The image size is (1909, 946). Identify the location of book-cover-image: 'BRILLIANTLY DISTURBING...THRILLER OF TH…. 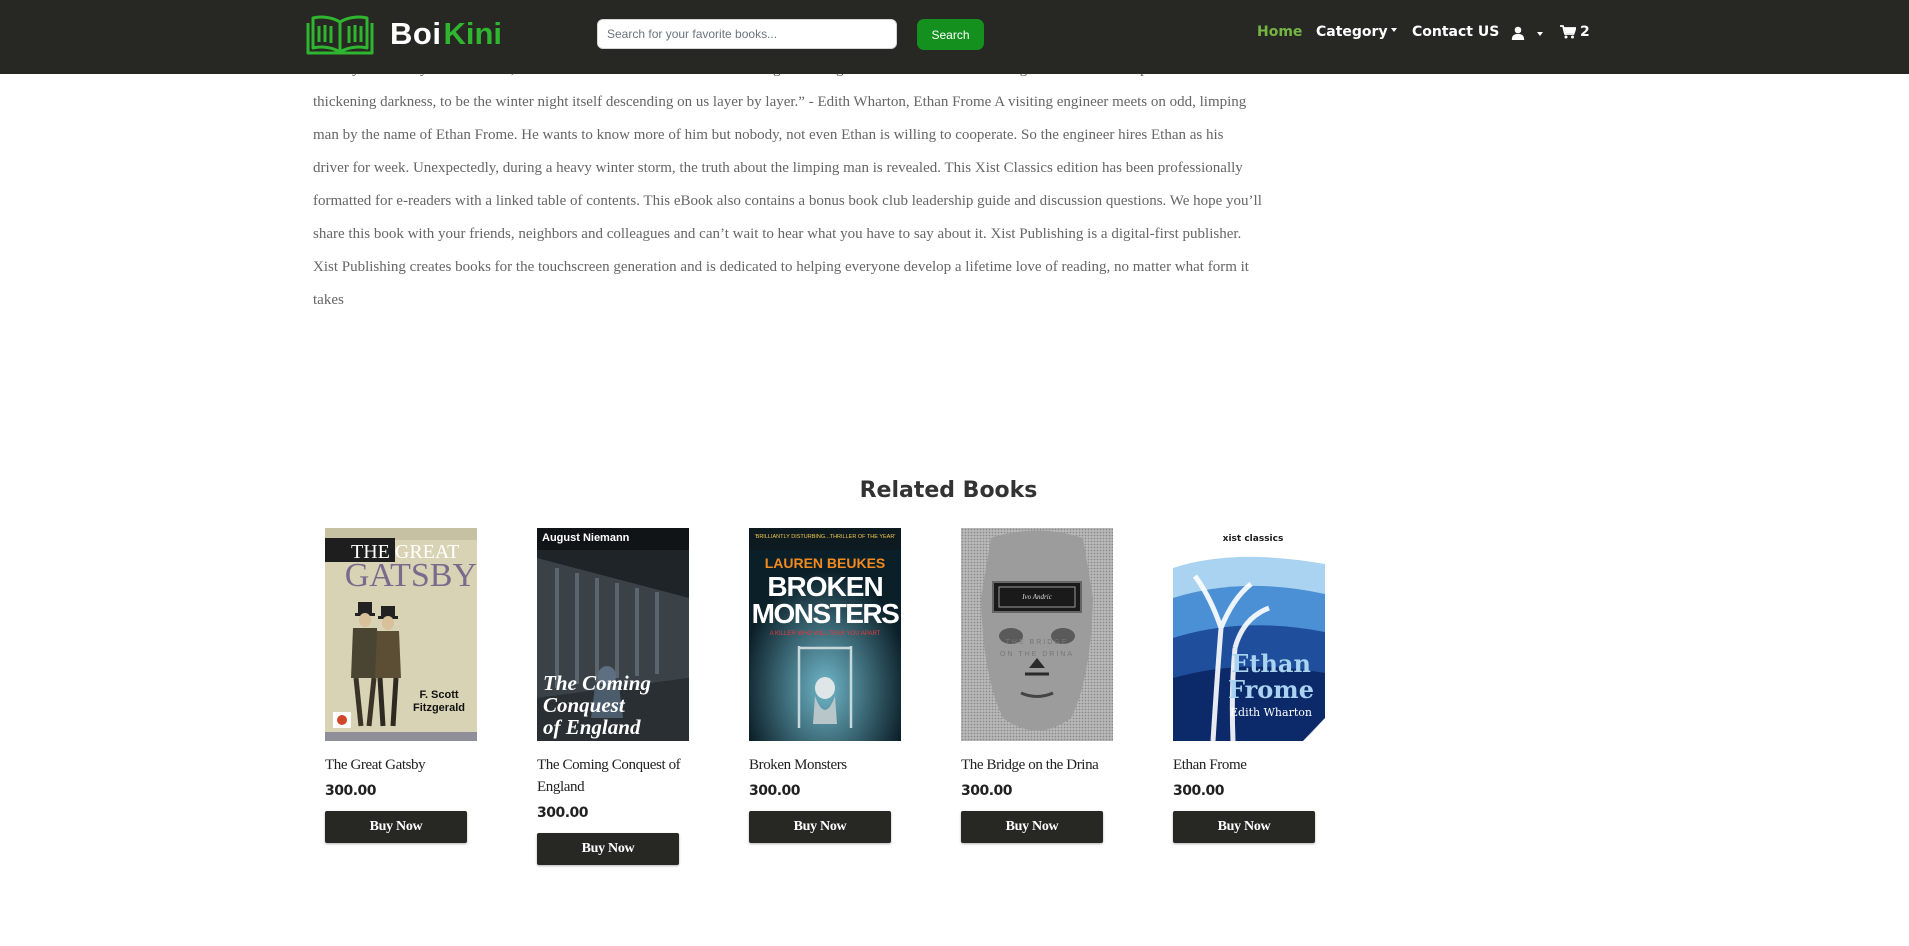
(825, 634).